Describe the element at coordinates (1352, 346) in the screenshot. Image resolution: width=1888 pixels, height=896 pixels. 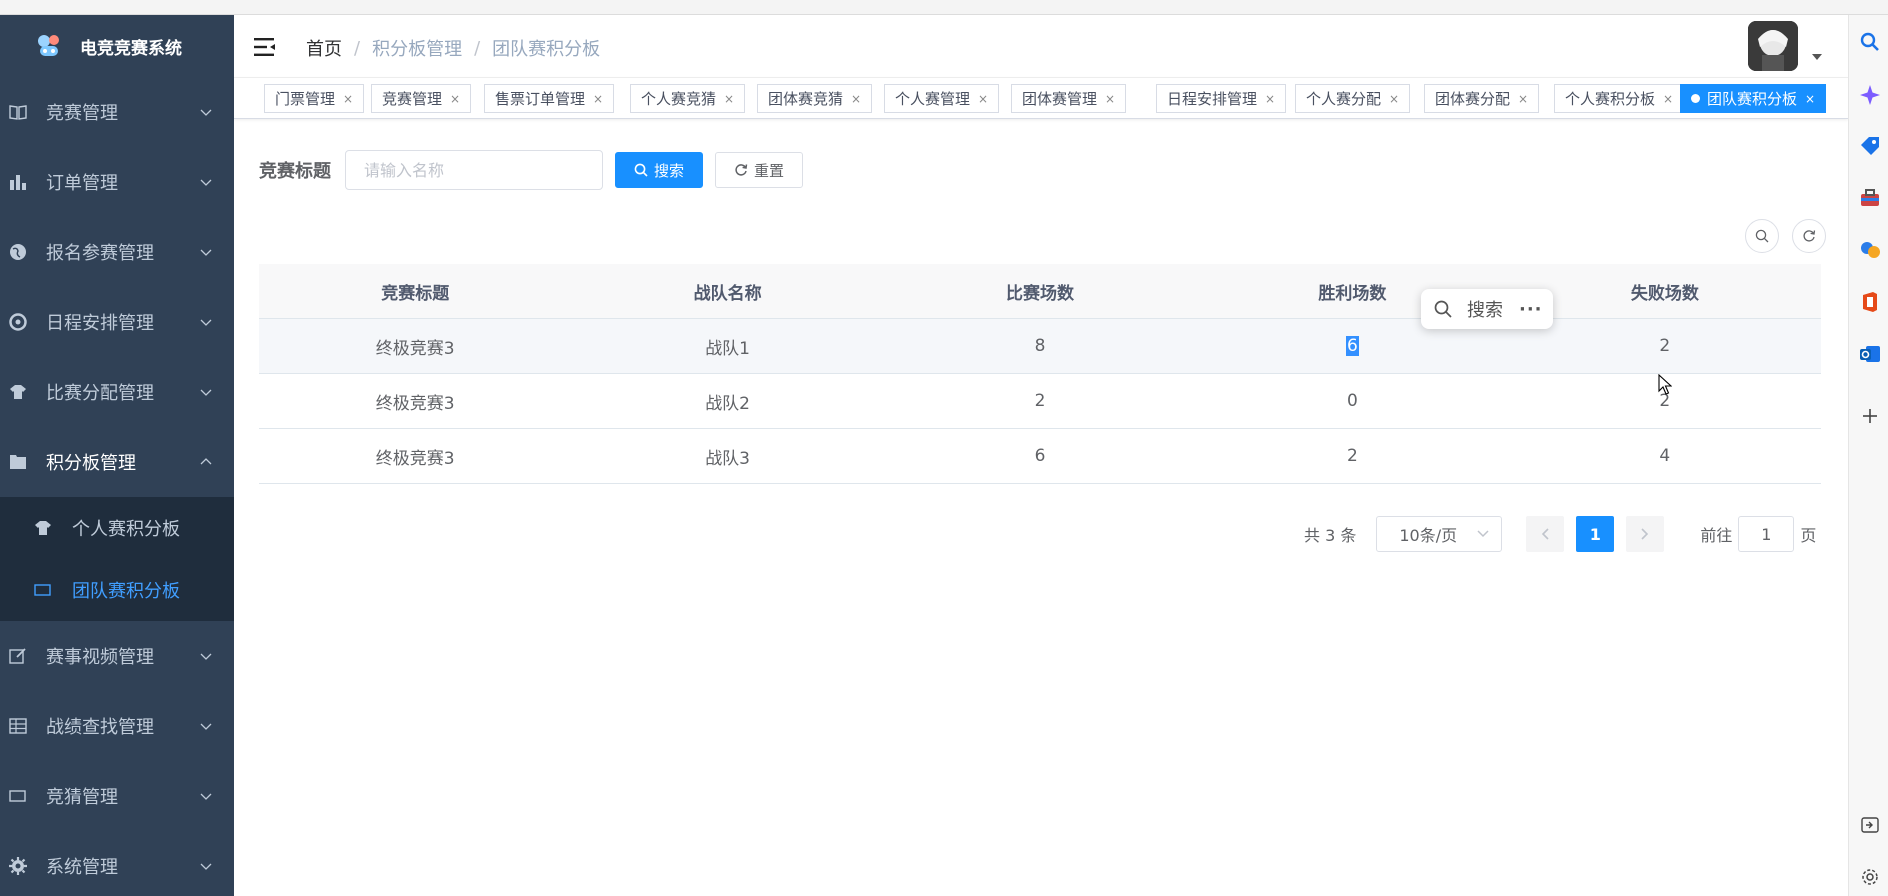
I see `selected-text: 6` at that location.